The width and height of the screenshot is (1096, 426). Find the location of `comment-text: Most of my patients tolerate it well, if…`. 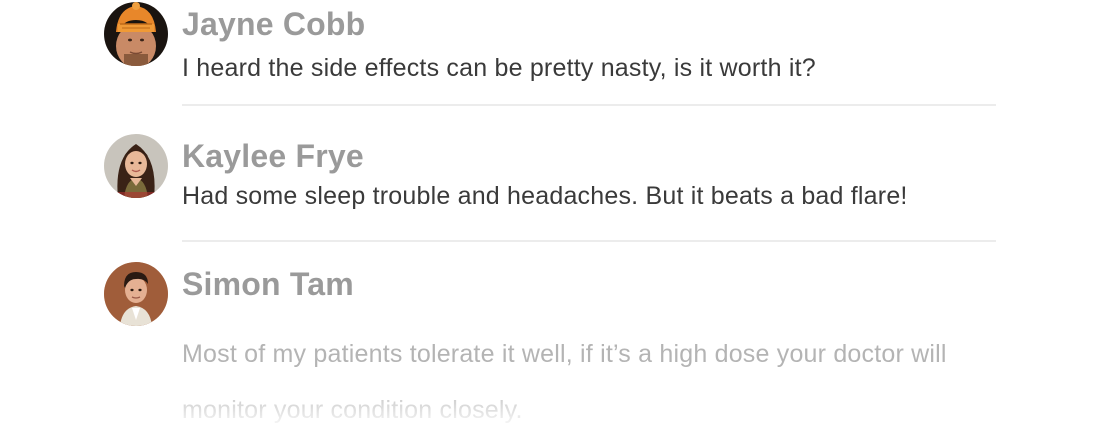

comment-text: Most of my patients tolerate it well, if… is located at coordinates (564, 382).